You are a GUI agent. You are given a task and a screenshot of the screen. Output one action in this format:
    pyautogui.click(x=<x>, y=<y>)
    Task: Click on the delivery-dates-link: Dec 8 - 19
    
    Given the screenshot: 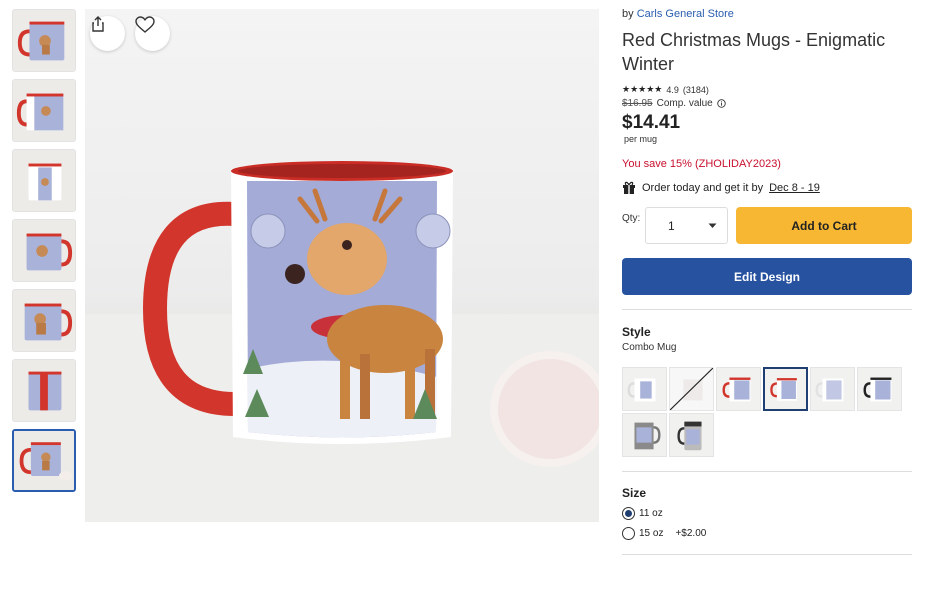 What is the action you would take?
    pyautogui.click(x=794, y=188)
    